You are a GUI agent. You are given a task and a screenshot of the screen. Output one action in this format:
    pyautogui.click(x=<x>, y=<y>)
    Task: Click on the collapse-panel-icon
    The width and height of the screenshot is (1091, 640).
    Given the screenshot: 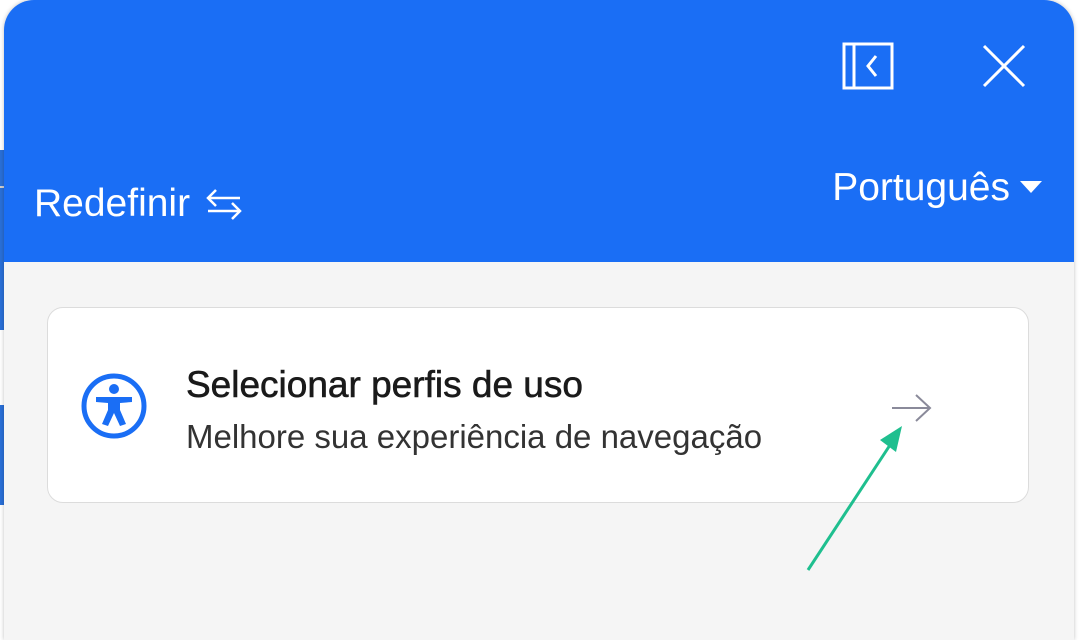 What is the action you would take?
    pyautogui.click(x=868, y=66)
    